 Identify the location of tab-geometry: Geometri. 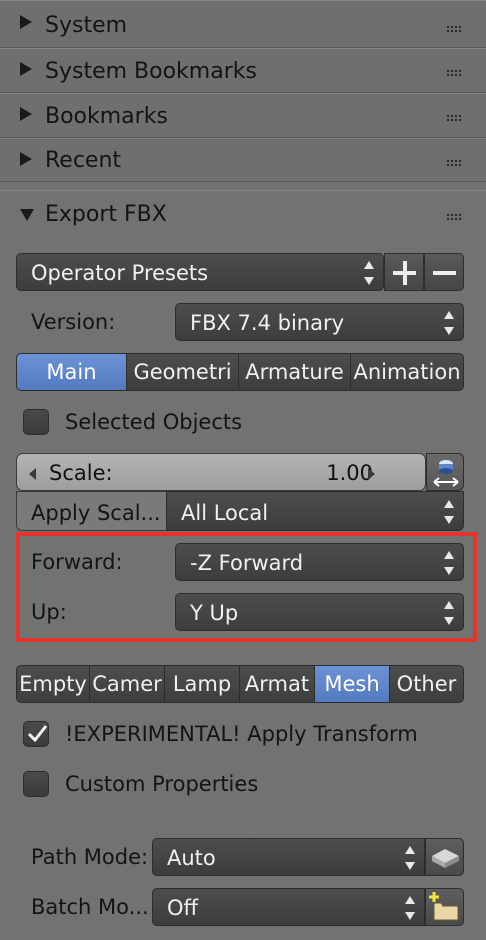
(182, 372).